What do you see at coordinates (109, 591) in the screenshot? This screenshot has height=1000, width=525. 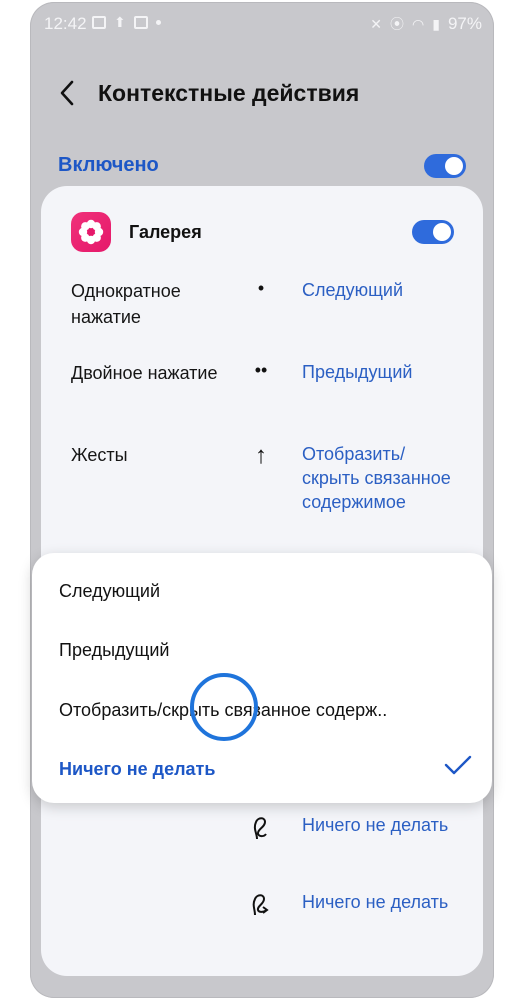 I see `popup-option-next: Следующий` at bounding box center [109, 591].